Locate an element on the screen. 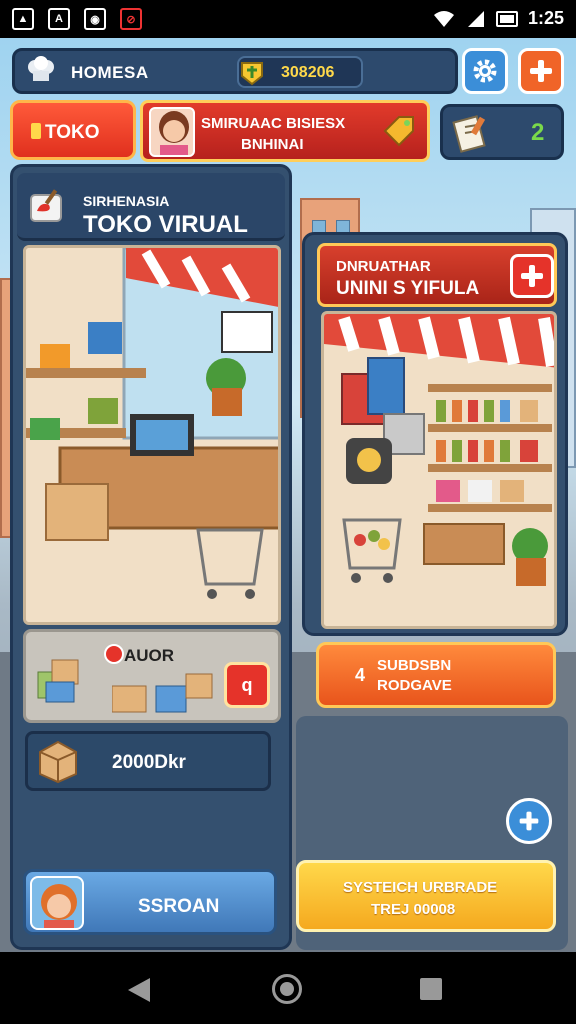 Image resolution: width=576 pixels, height=1024 pixels. price-tag-icon is located at coordinates (398, 131).